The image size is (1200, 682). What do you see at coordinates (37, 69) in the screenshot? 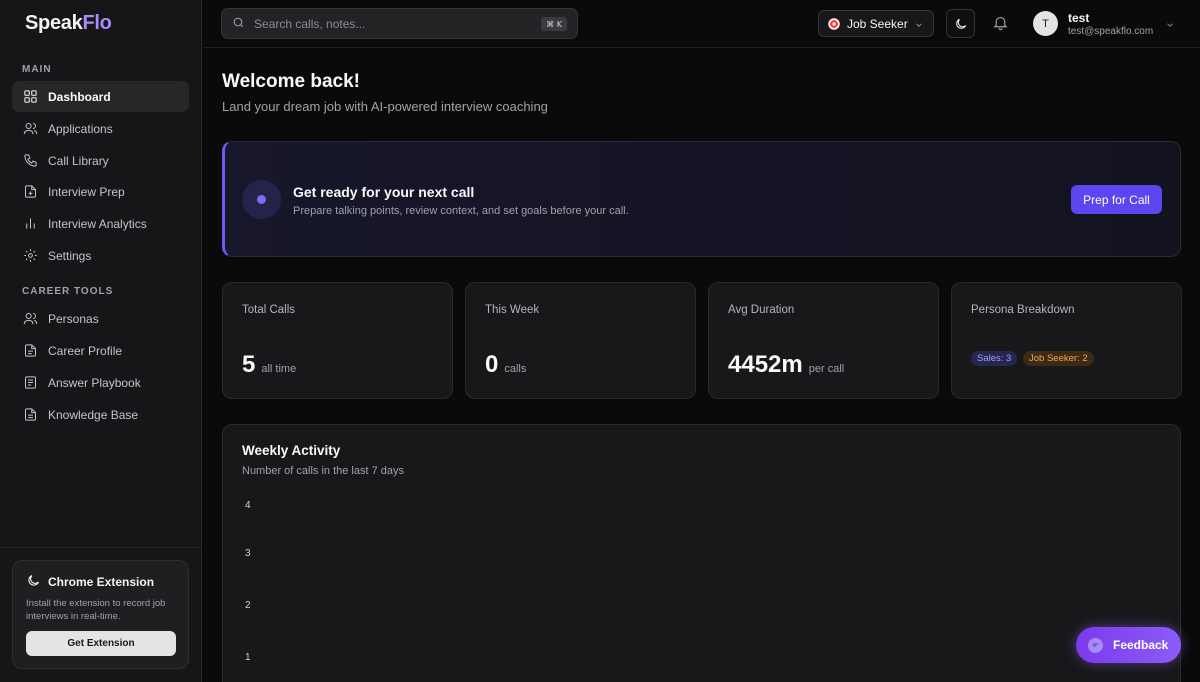
I see `section-label-main: MAIN` at bounding box center [37, 69].